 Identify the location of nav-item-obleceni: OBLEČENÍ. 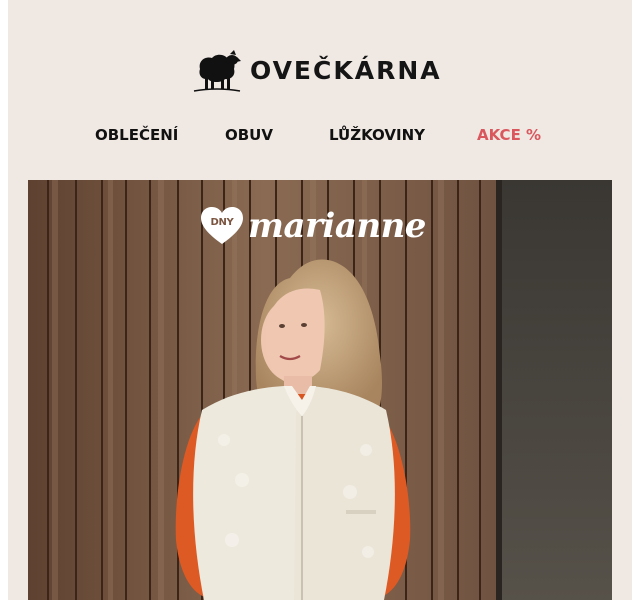
(136, 135).